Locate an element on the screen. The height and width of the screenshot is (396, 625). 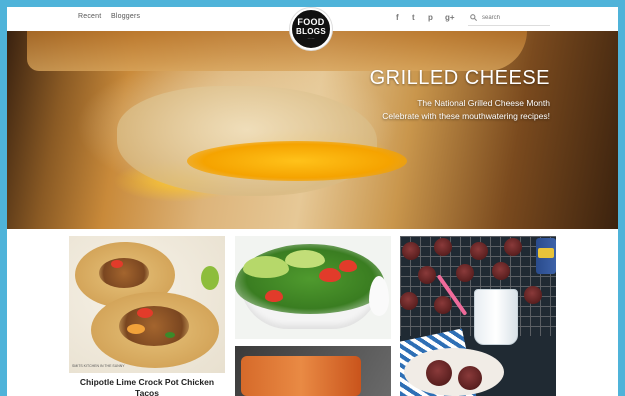
nav-bloggers-link: Bloggers is located at coordinates (125, 16).